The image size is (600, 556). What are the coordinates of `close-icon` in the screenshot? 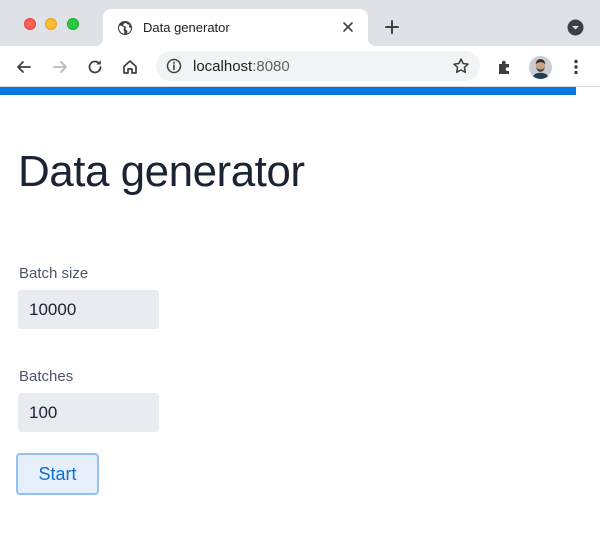 It's located at (348, 27).